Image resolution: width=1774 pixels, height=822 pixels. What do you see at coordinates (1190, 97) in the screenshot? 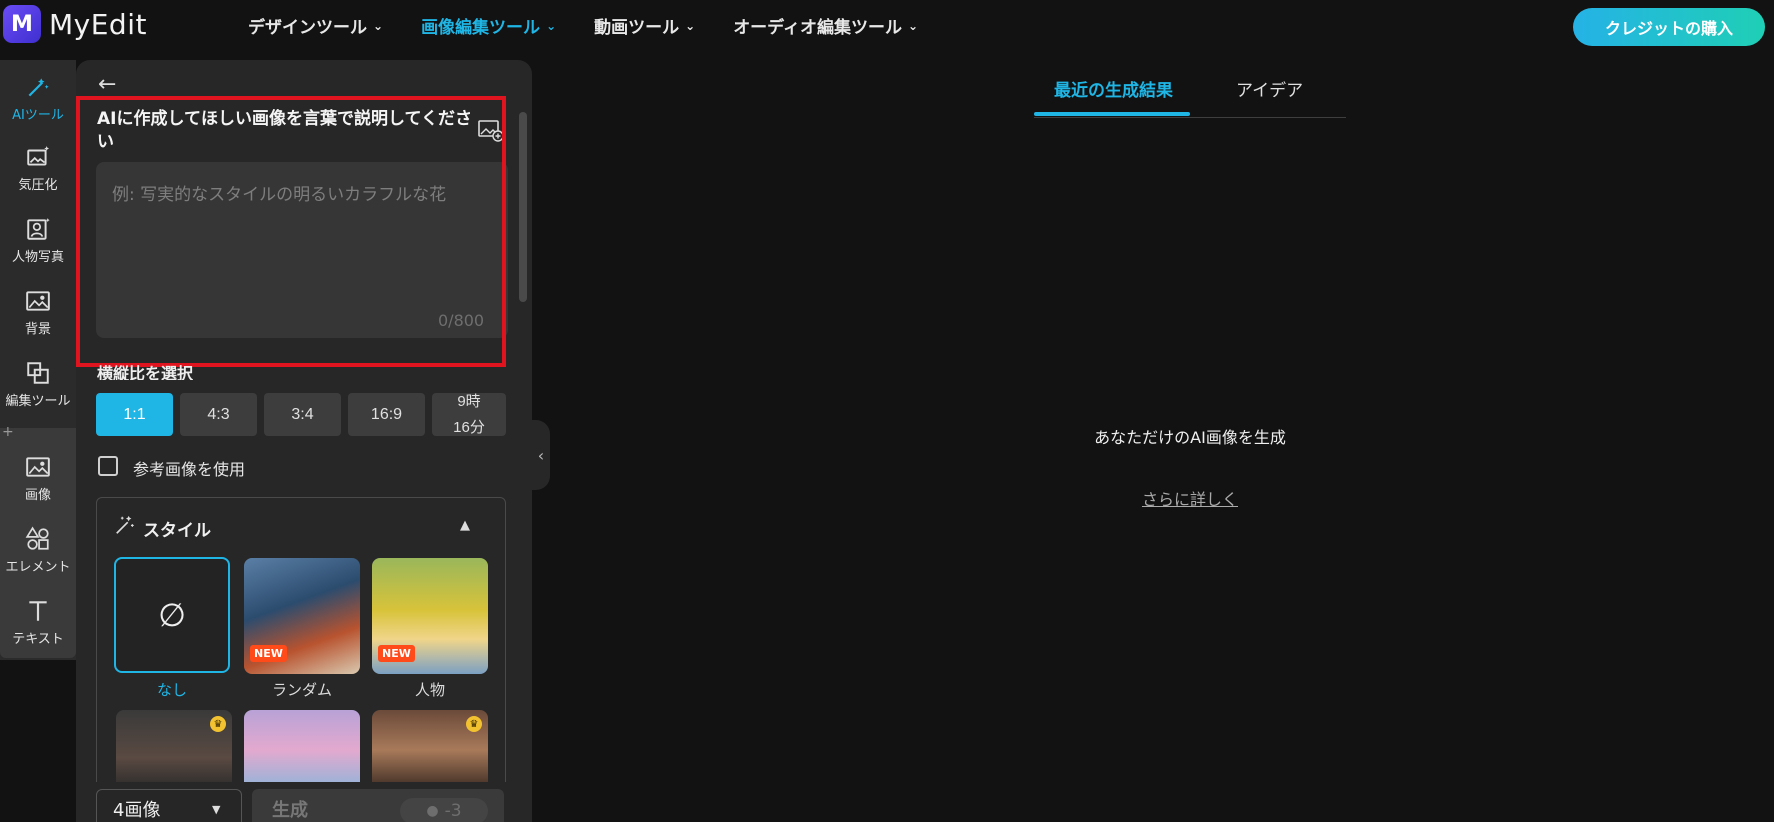
I see `result-tabs: 最近の生成結果 アイデア` at bounding box center [1190, 97].